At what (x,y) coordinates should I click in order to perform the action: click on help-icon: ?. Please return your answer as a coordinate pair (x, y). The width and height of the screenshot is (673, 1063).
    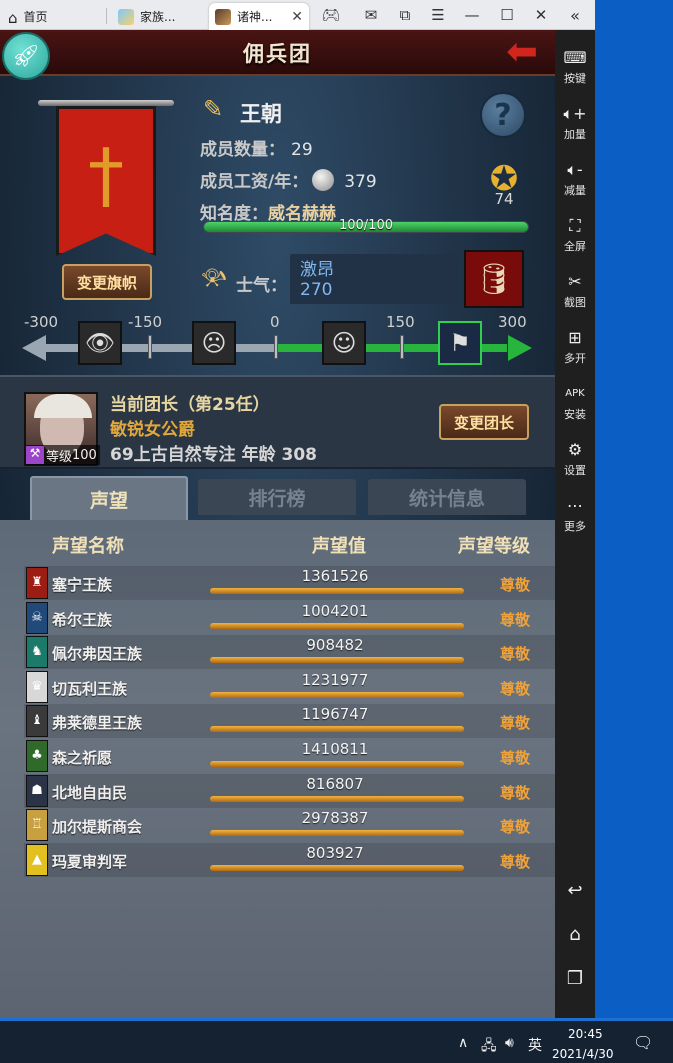
    Looking at the image, I should click on (503, 115).